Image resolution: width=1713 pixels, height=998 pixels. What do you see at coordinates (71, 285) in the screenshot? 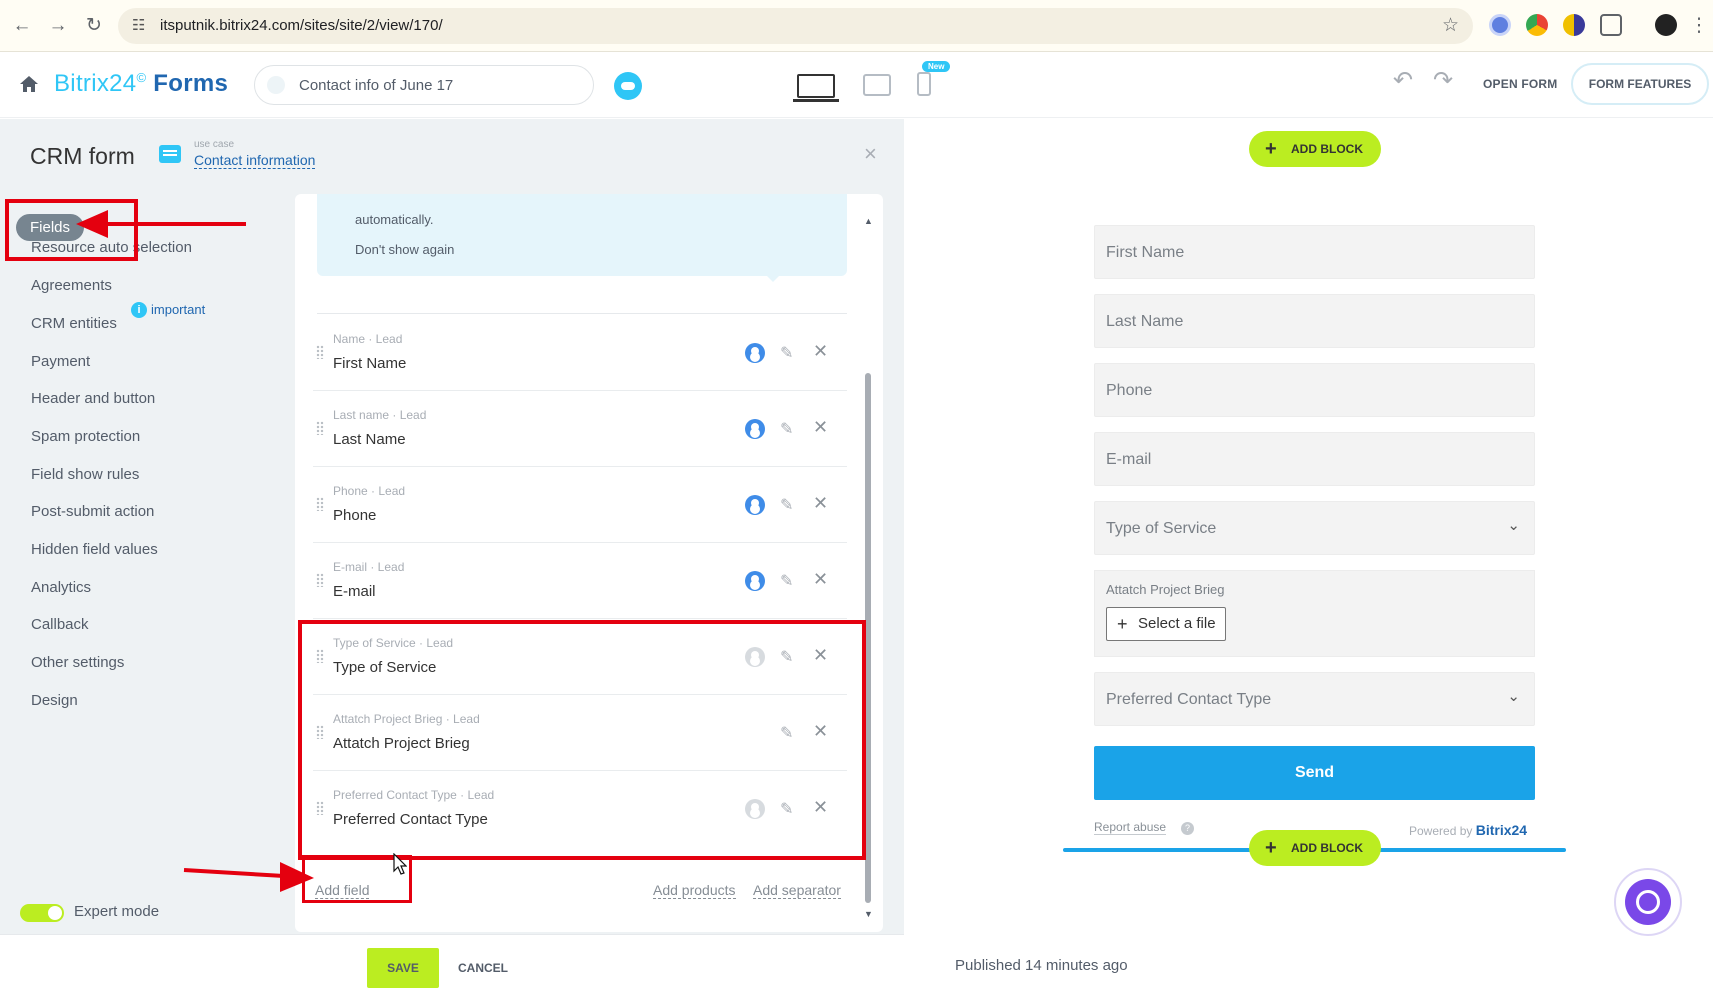
I see `menu-item-agreements: Agreements` at bounding box center [71, 285].